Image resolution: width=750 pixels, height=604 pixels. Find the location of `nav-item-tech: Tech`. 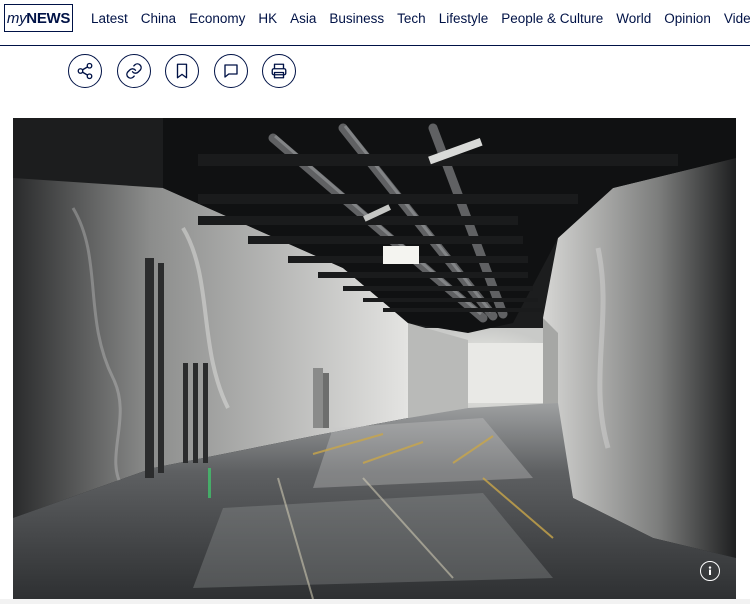

nav-item-tech: Tech is located at coordinates (411, 18).